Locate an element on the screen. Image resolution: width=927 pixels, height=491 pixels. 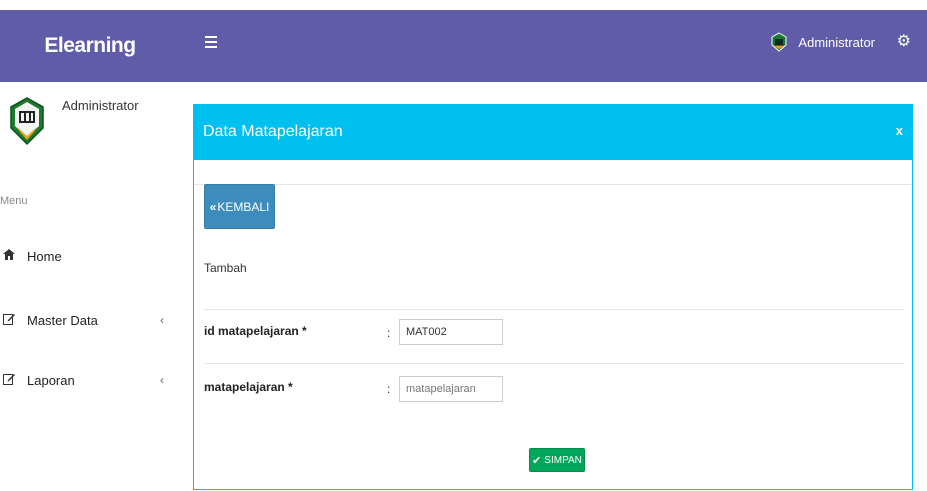
user-menu: Administrator is located at coordinates (822, 42).